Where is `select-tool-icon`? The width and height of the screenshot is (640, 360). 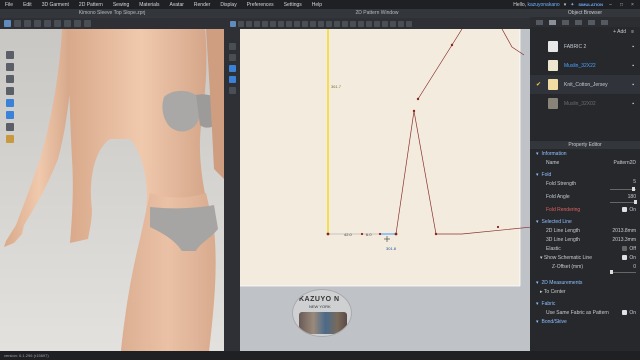 select-tool-icon is located at coordinates (7, 23).